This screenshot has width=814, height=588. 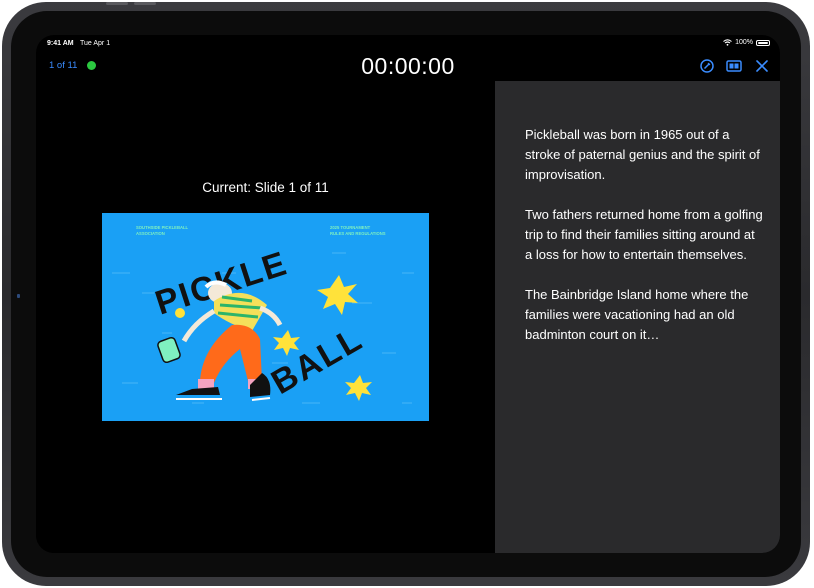 I want to click on slide-header-right-2: RULES AND REGULATIONS, so click(x=358, y=233).